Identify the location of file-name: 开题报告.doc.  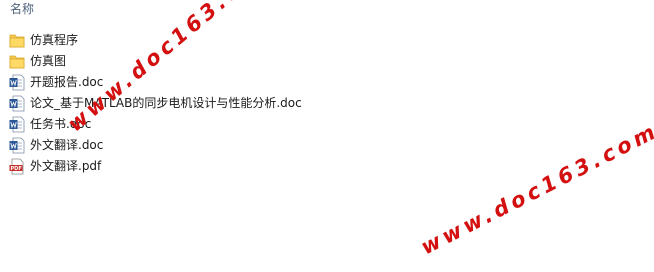
(67, 82).